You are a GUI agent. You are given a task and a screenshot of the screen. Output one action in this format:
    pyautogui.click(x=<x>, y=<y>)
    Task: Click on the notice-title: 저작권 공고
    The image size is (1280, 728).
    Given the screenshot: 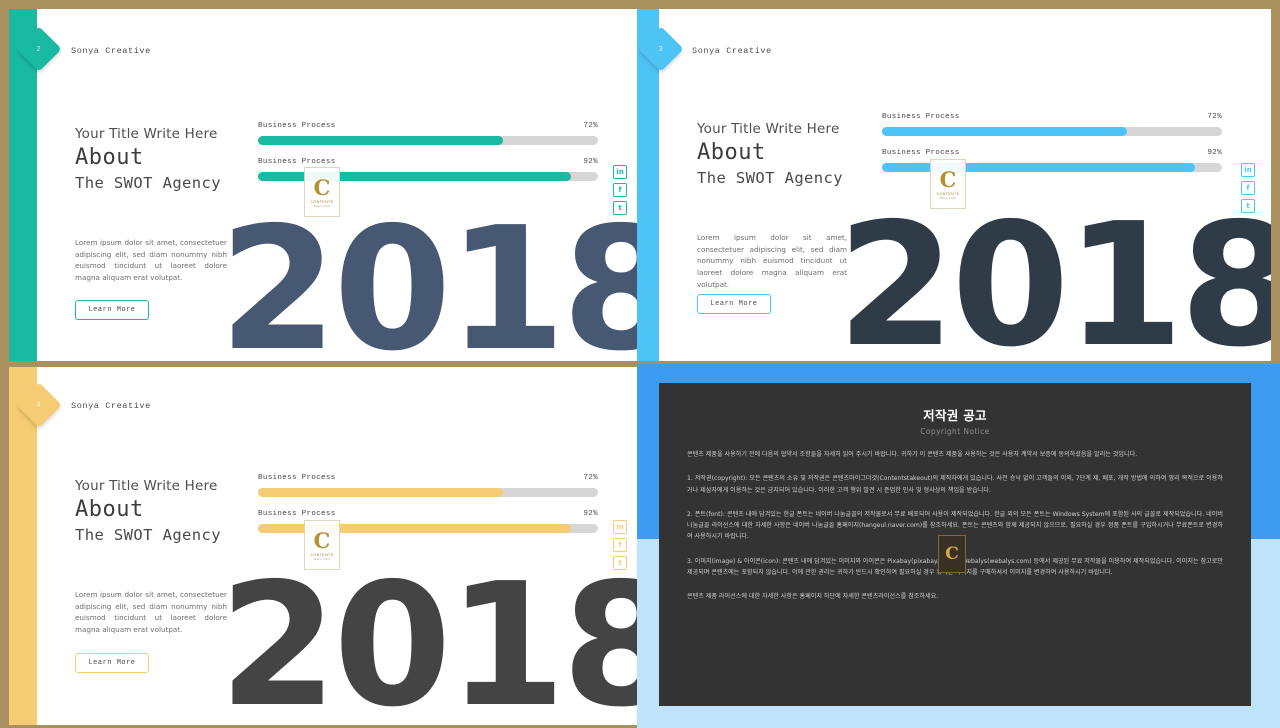 What is the action you would take?
    pyautogui.click(x=955, y=415)
    